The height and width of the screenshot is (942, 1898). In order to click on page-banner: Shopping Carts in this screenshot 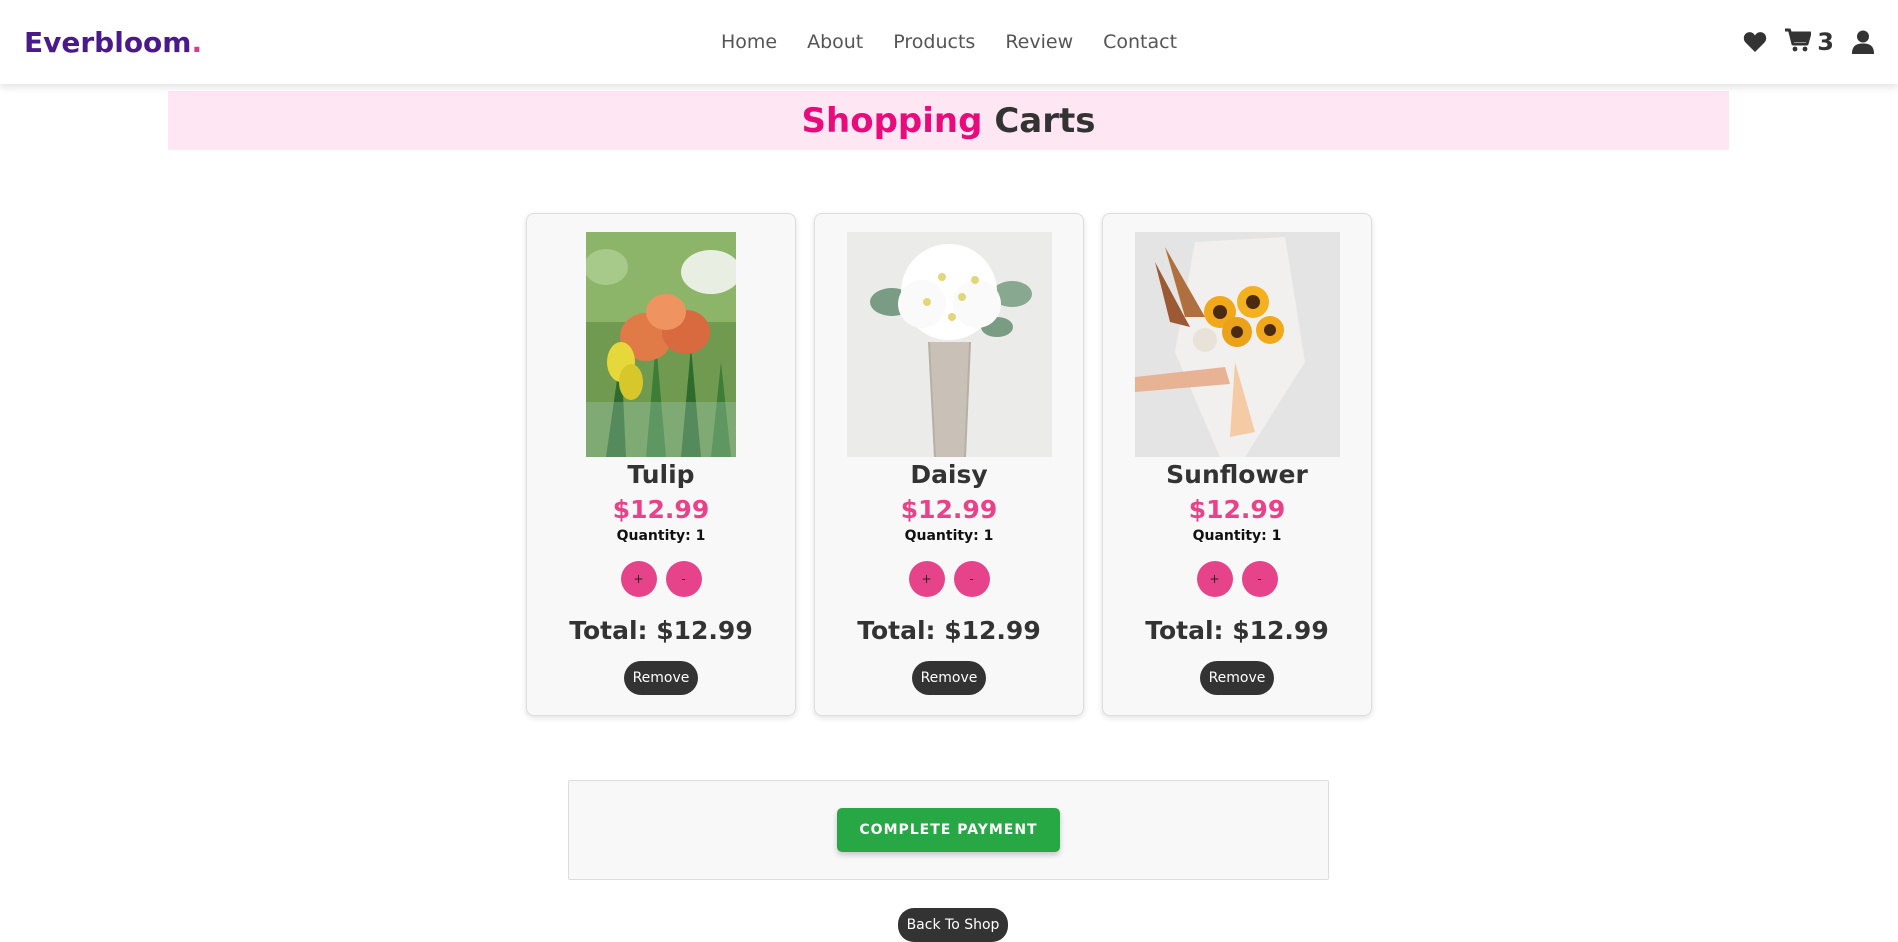, I will do `click(948, 120)`.